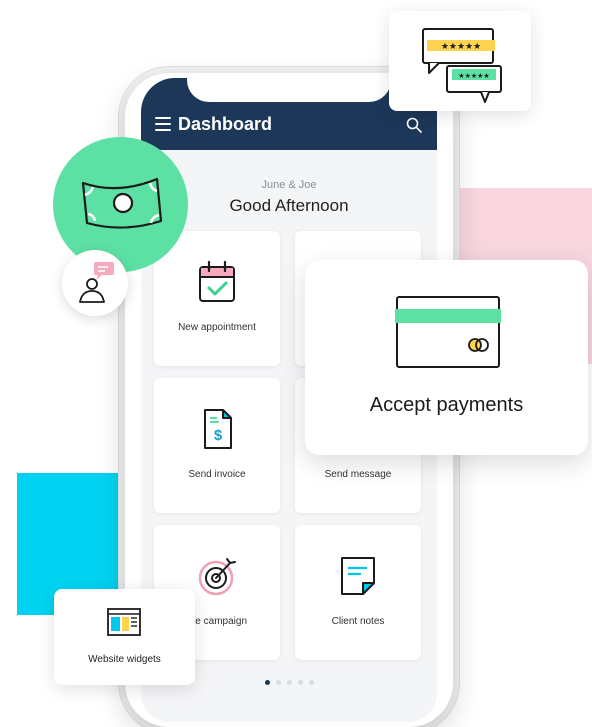 This screenshot has width=592, height=727. I want to click on accept-payments-label: Accept payments, so click(446, 405).